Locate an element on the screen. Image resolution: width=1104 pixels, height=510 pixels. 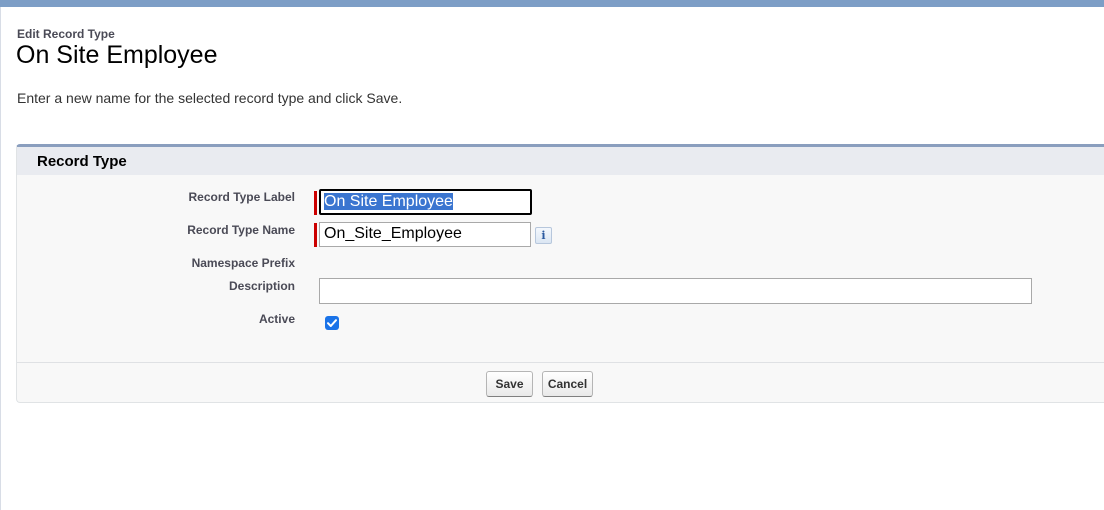
record-type-name-input: On_Site_Employee is located at coordinates (425, 234).